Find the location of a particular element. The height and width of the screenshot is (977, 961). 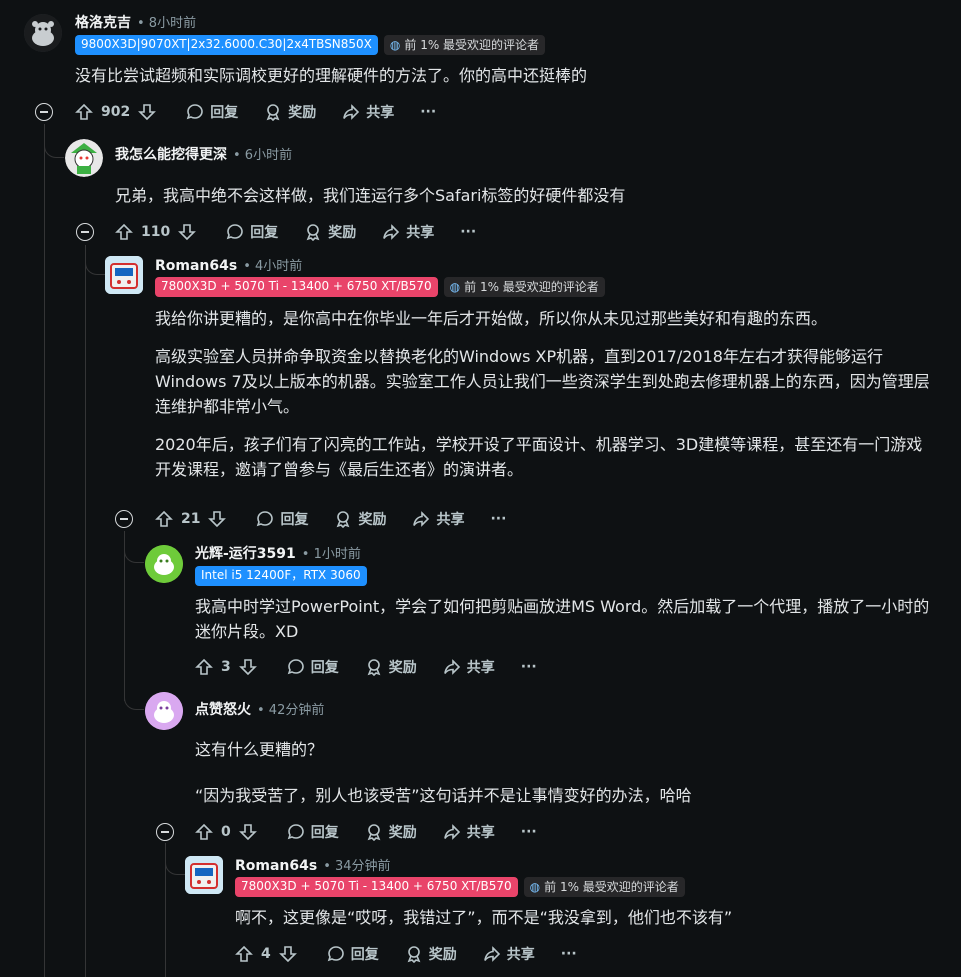

snoo-avatar-icon is located at coordinates (124, 275).